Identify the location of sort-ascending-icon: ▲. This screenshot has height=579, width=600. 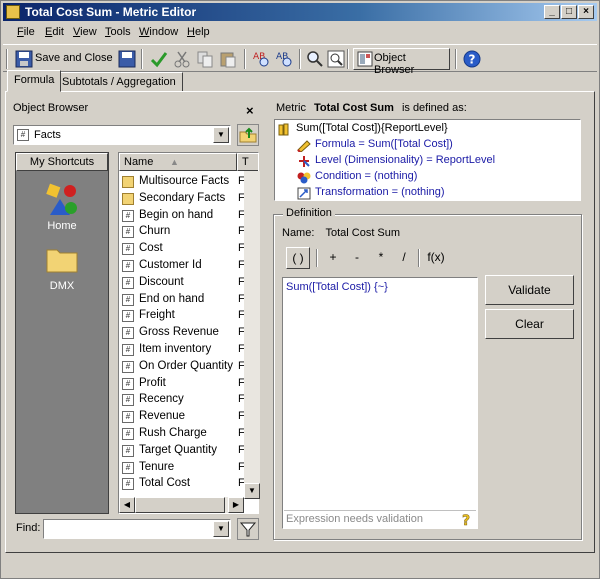
(174, 162).